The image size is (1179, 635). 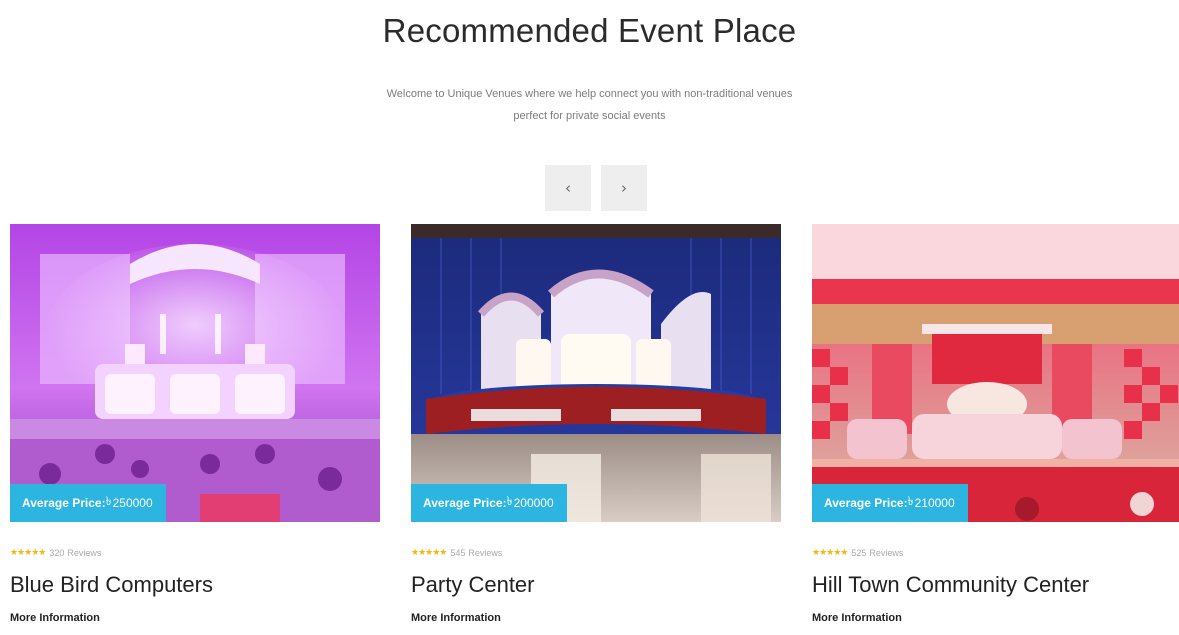 I want to click on rating-row: ★★★★★ 320 Reviews, so click(x=195, y=553).